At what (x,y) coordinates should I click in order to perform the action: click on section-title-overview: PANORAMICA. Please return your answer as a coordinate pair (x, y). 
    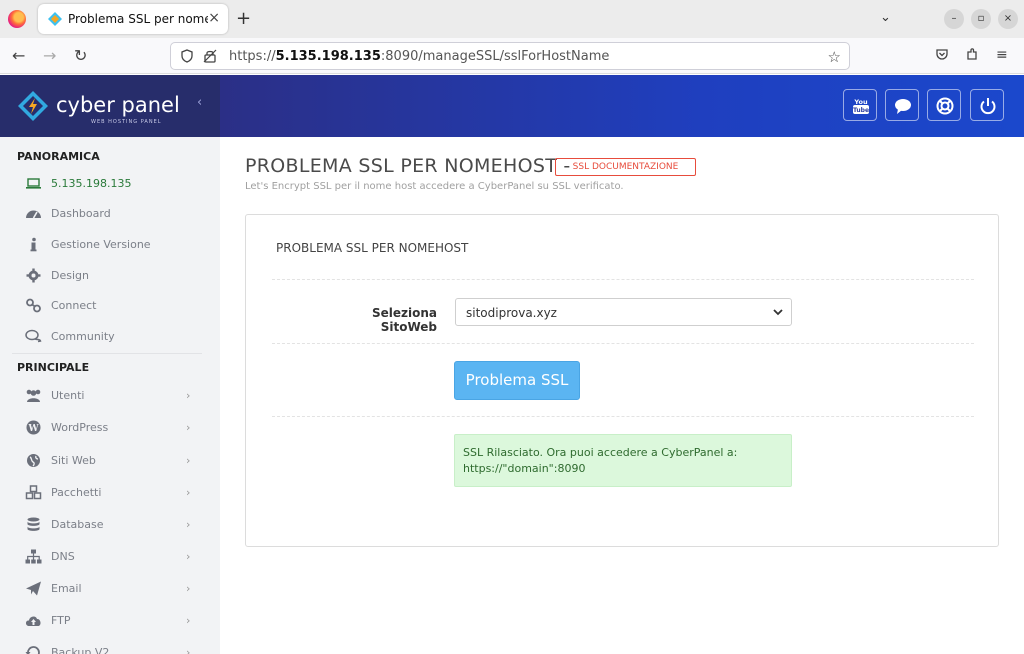
    Looking at the image, I should click on (58, 156).